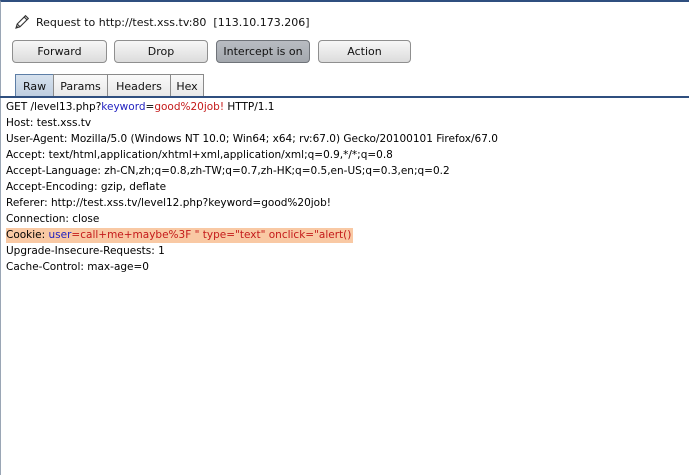 The height and width of the screenshot is (475, 689). What do you see at coordinates (77, 267) in the screenshot?
I see `header-cache-control: Cache-Control: max-age=0` at bounding box center [77, 267].